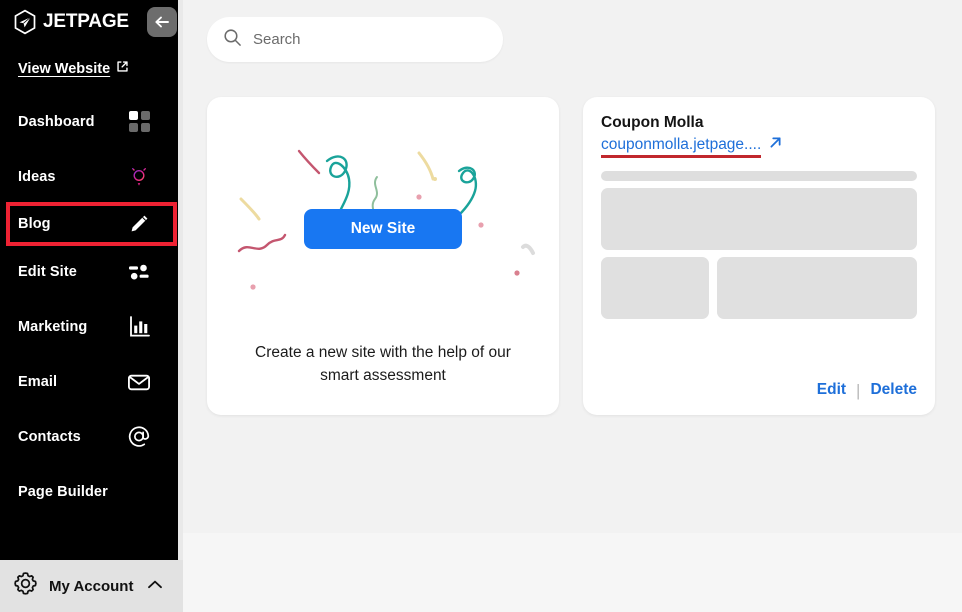 This screenshot has height=612, width=962. What do you see at coordinates (37, 176) in the screenshot?
I see `sidebar-item-label: Ideas` at bounding box center [37, 176].